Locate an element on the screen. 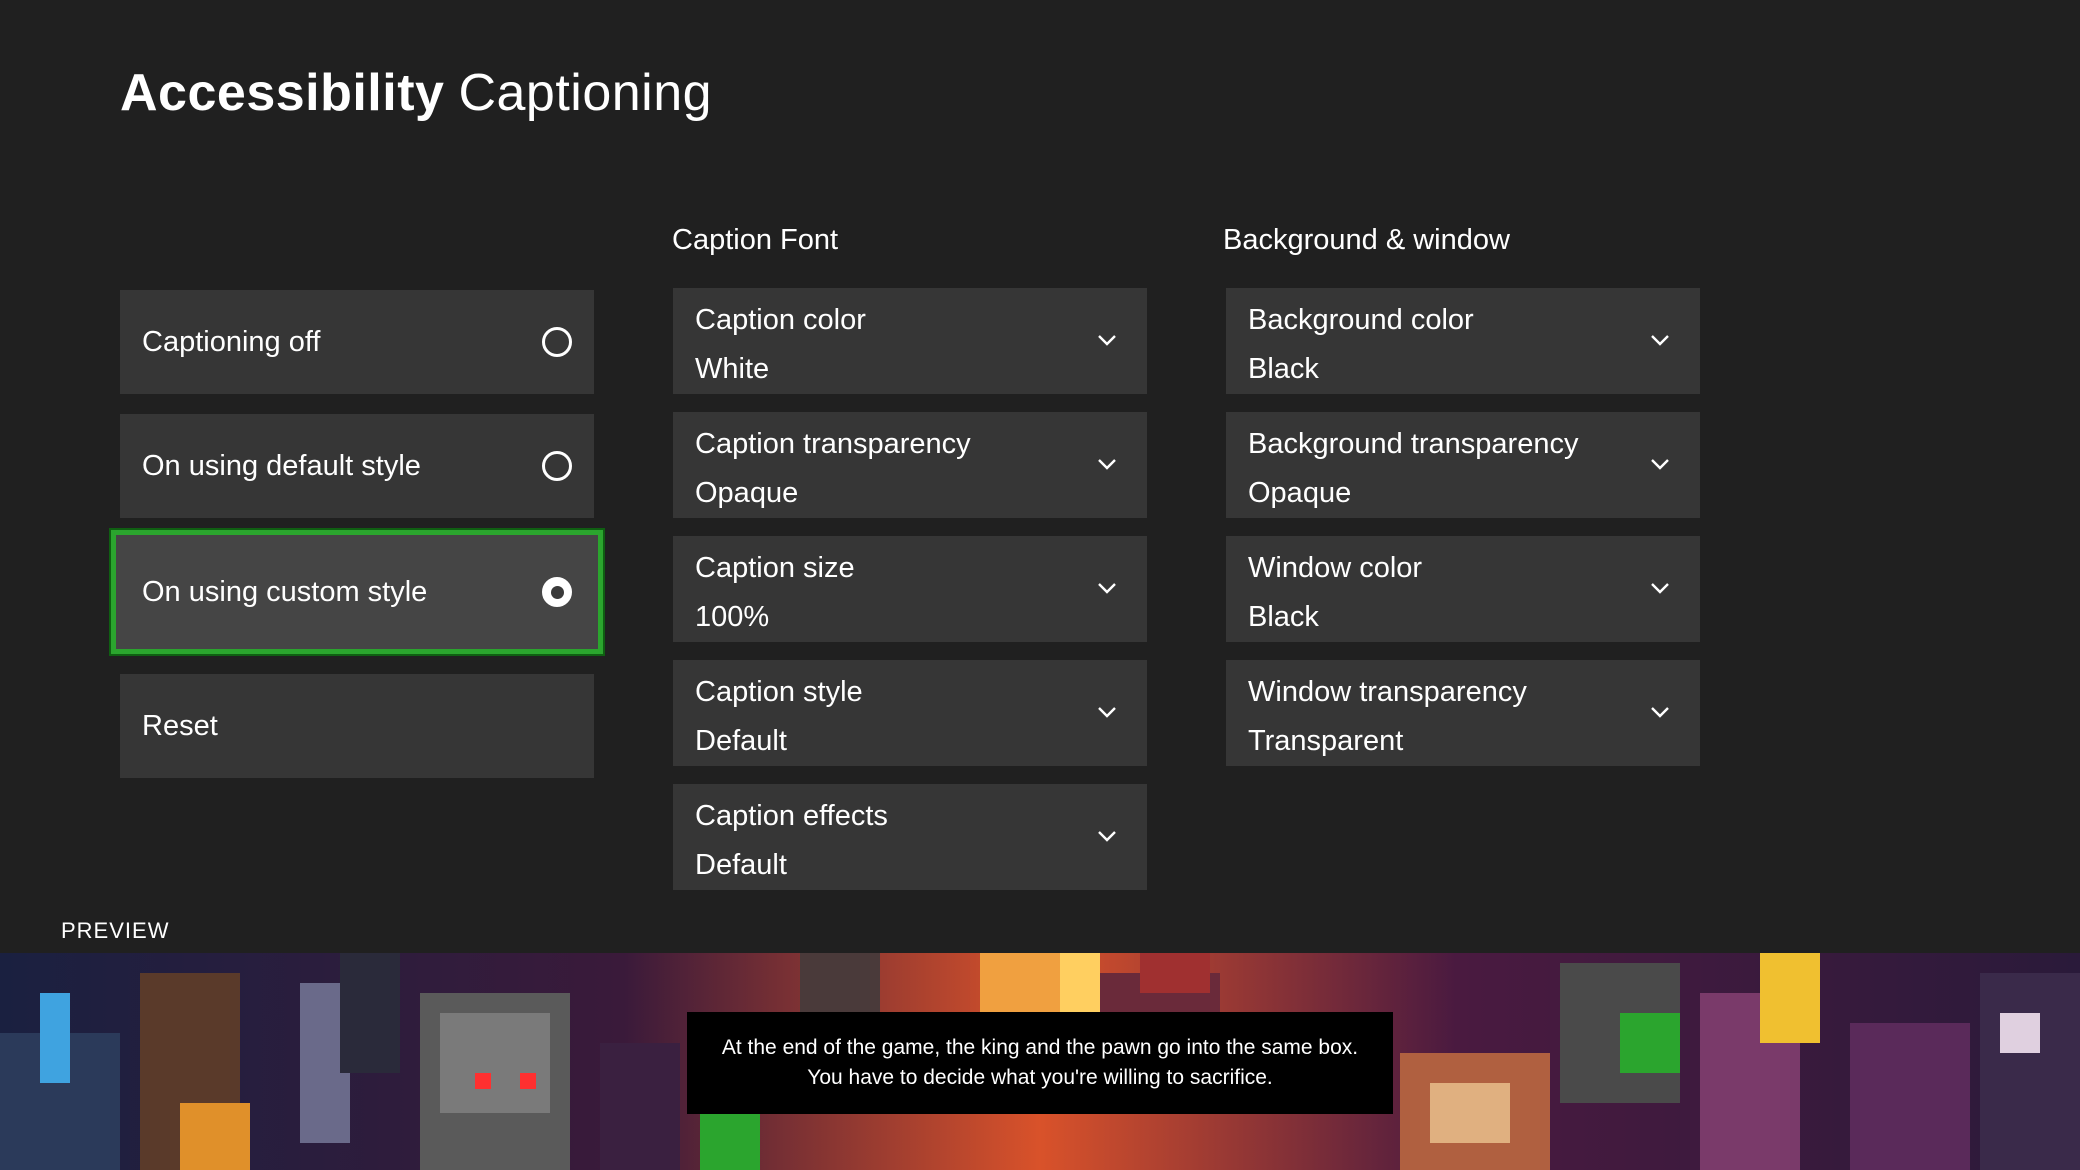 This screenshot has height=1170, width=2080. captioning-off-option: Captioning off is located at coordinates (357, 342).